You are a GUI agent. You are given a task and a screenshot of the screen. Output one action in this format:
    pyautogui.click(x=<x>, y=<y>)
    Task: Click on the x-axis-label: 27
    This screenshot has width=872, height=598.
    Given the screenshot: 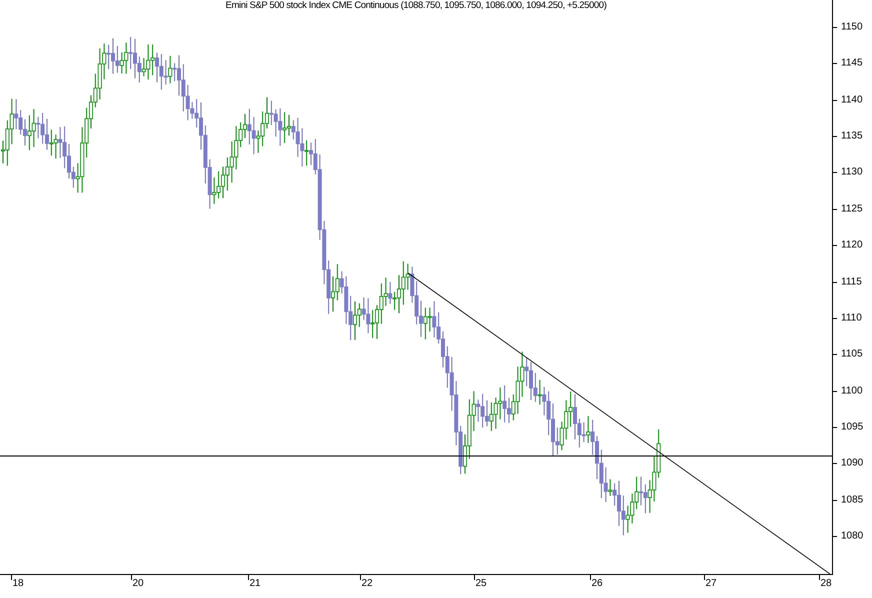 What is the action you would take?
    pyautogui.click(x=711, y=583)
    